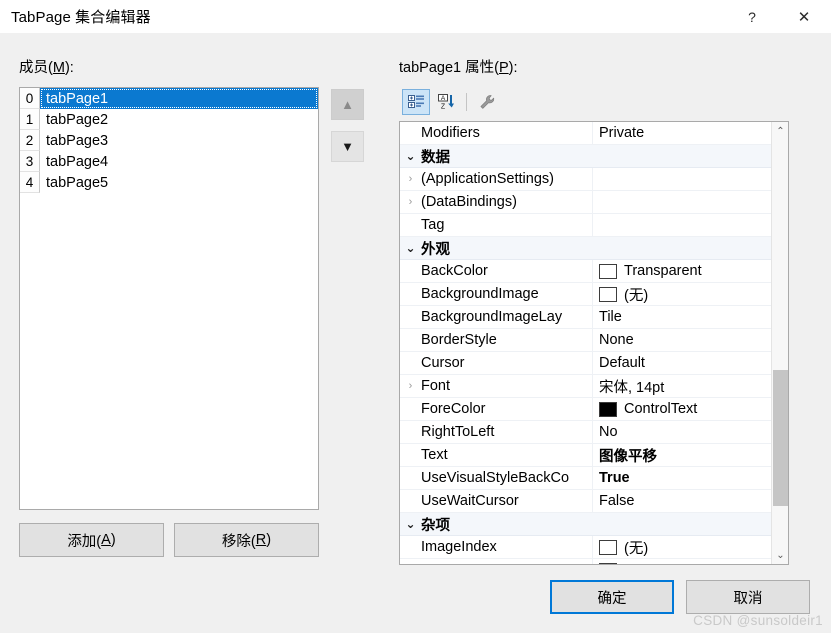 The height and width of the screenshot is (633, 831). I want to click on member-list-item: 0 tabPage1, so click(169, 98).